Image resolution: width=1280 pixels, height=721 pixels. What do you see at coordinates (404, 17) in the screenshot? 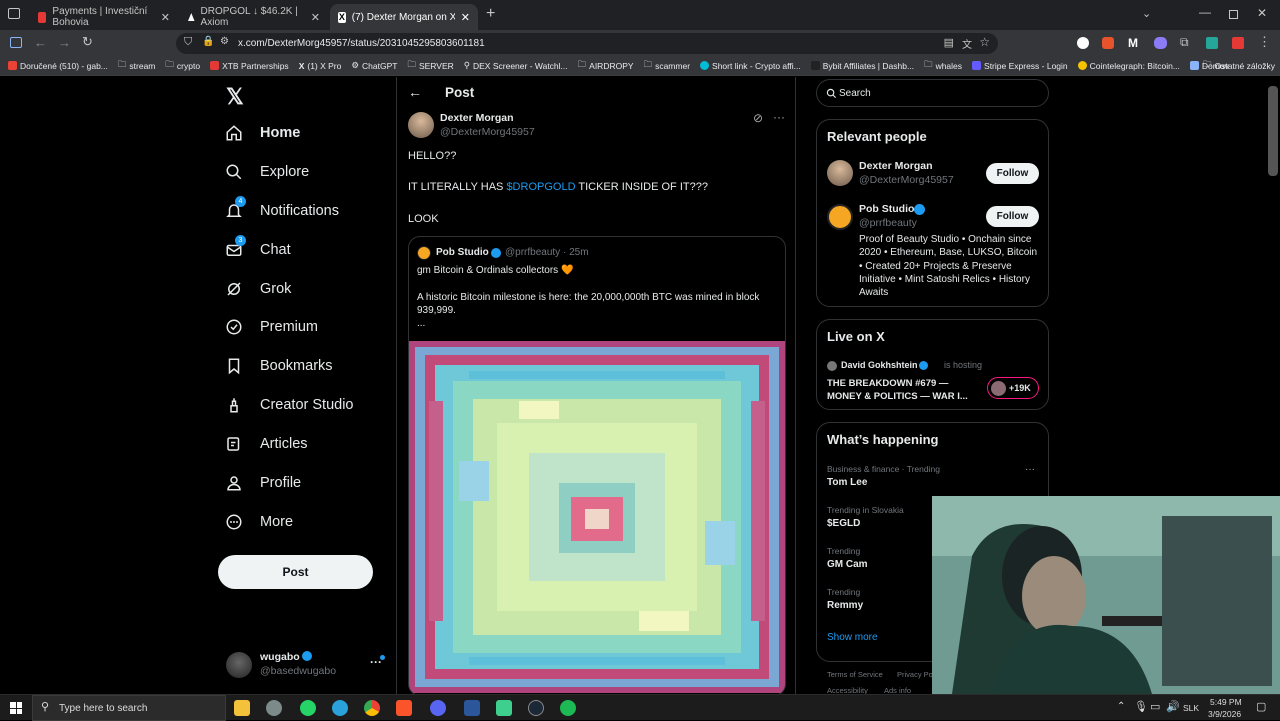
I see `tab-x-post: X (7) Dexter Morgan on X: "HELLO ✕` at bounding box center [404, 17].